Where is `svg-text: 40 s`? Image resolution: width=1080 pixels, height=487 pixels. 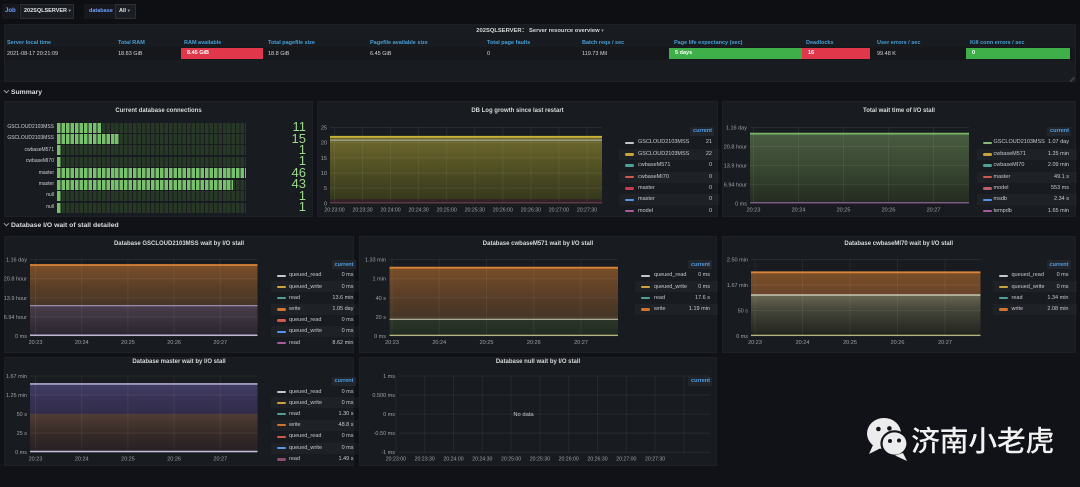
svg-text: 40 s is located at coordinates (381, 299).